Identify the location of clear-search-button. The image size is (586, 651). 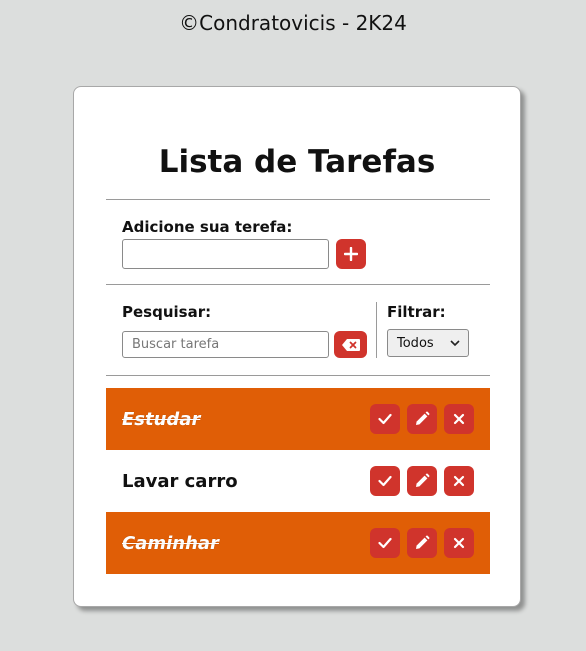
(350, 344).